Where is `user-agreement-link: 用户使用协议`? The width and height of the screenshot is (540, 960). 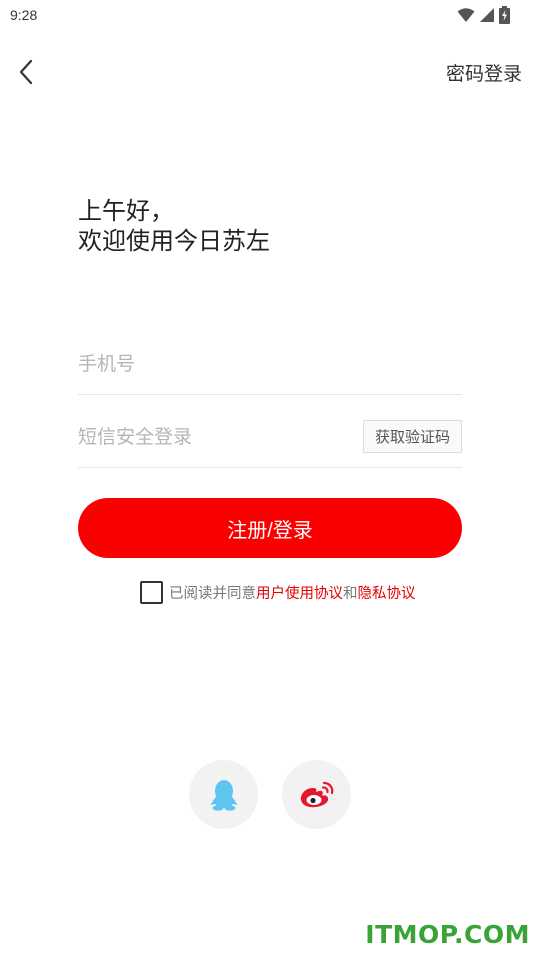 user-agreement-link: 用户使用协议 is located at coordinates (299, 592).